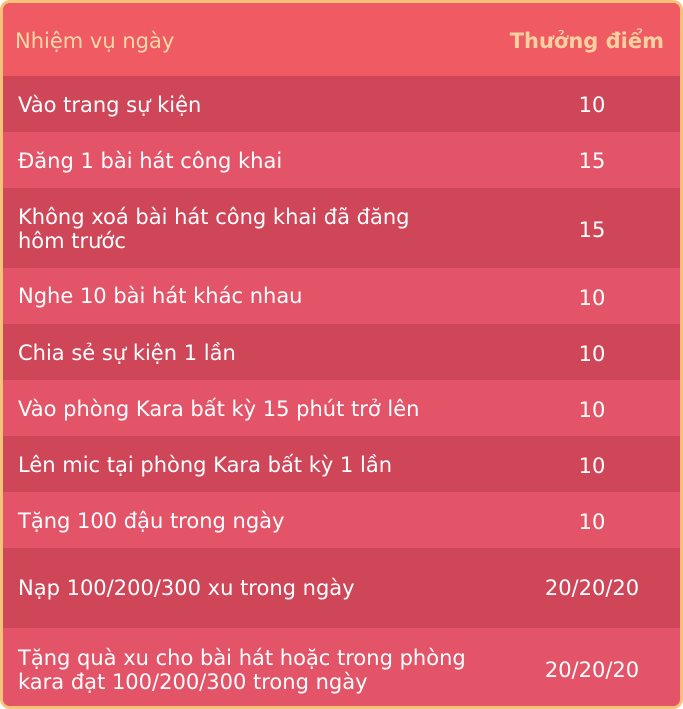 Image resolution: width=683 pixels, height=709 pixels. What do you see at coordinates (127, 353) in the screenshot?
I see `task-text: Chia sẻ sự kiện 1 lần` at bounding box center [127, 353].